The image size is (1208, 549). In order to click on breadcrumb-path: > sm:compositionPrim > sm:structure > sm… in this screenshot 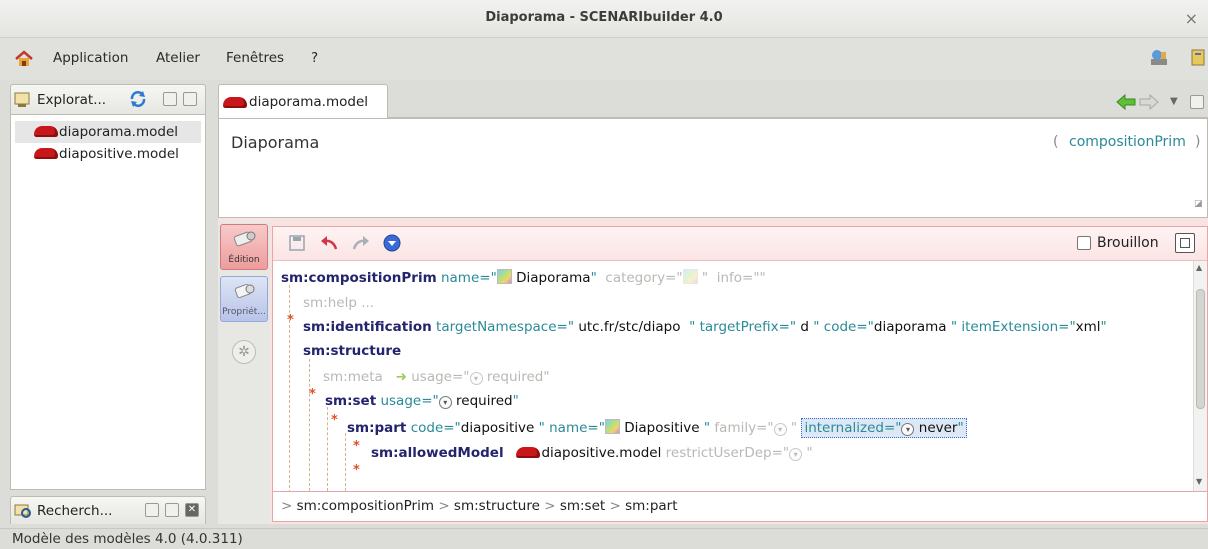, I will do `click(479, 506)`.